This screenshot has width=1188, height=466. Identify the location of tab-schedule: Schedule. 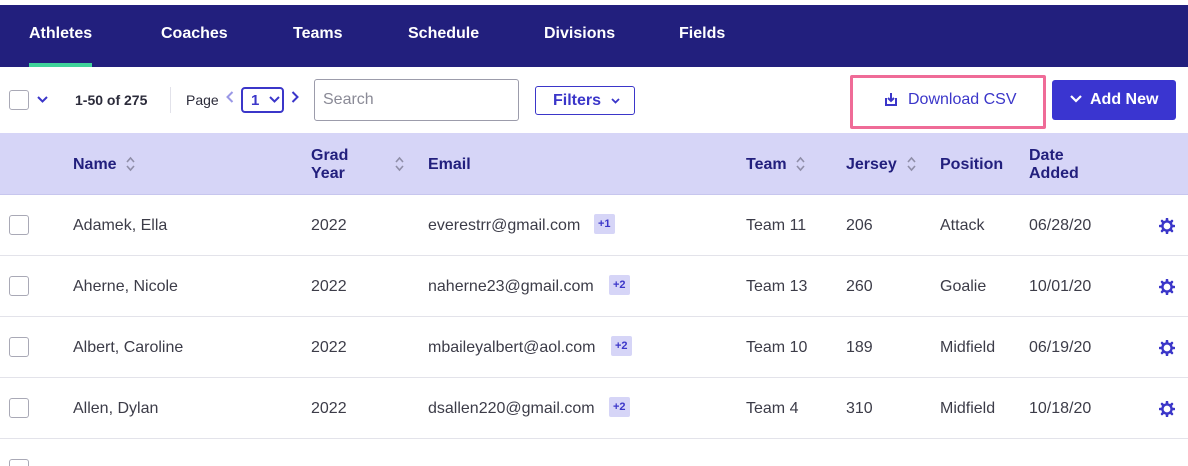
(443, 36).